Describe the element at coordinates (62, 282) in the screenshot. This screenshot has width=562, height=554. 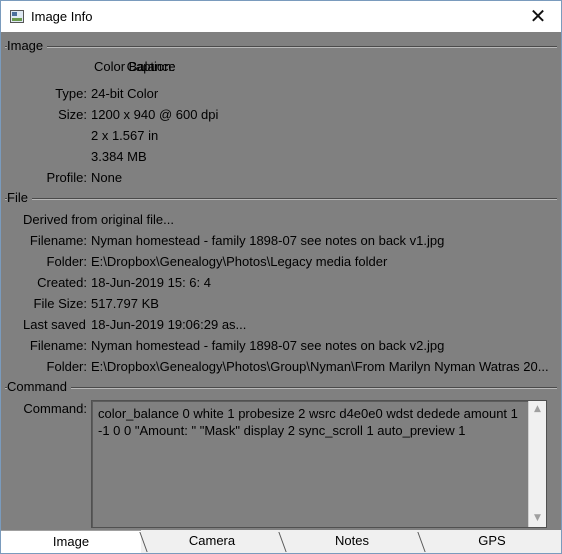
I see `created-label: Created:` at that location.